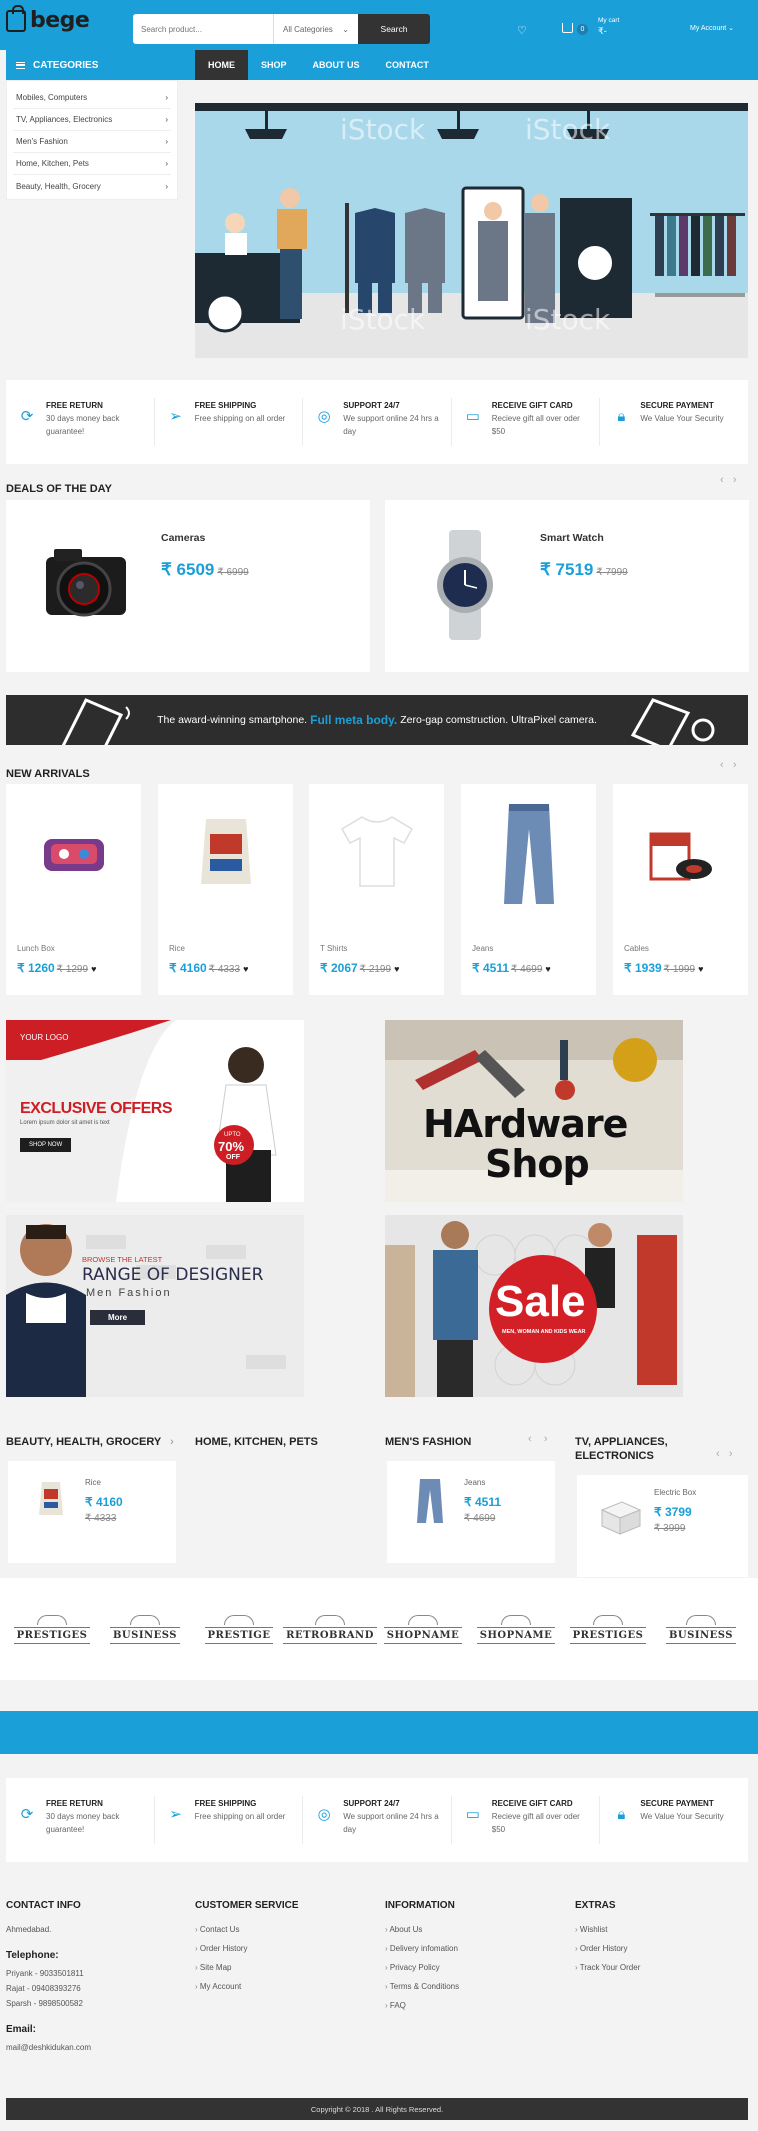  Describe the element at coordinates (673, 1512) in the screenshot. I see `mini-product-price: ₹ 3799` at that location.